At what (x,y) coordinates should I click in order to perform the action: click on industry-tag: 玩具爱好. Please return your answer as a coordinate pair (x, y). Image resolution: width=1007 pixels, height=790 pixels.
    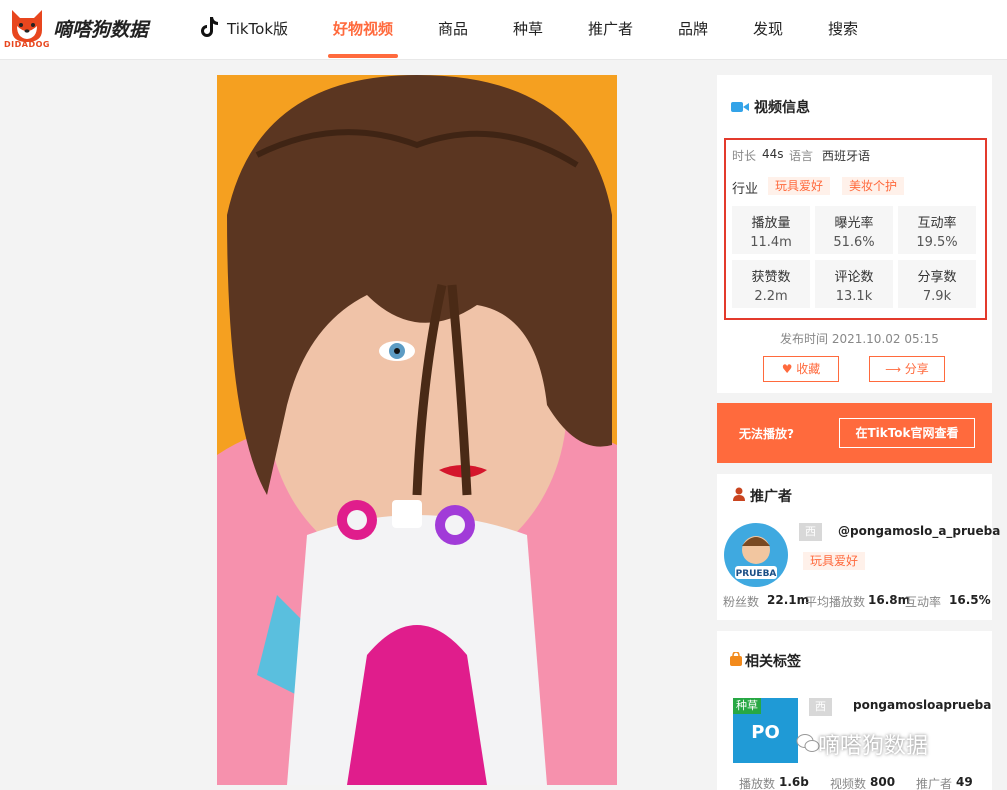
    Looking at the image, I should click on (799, 186).